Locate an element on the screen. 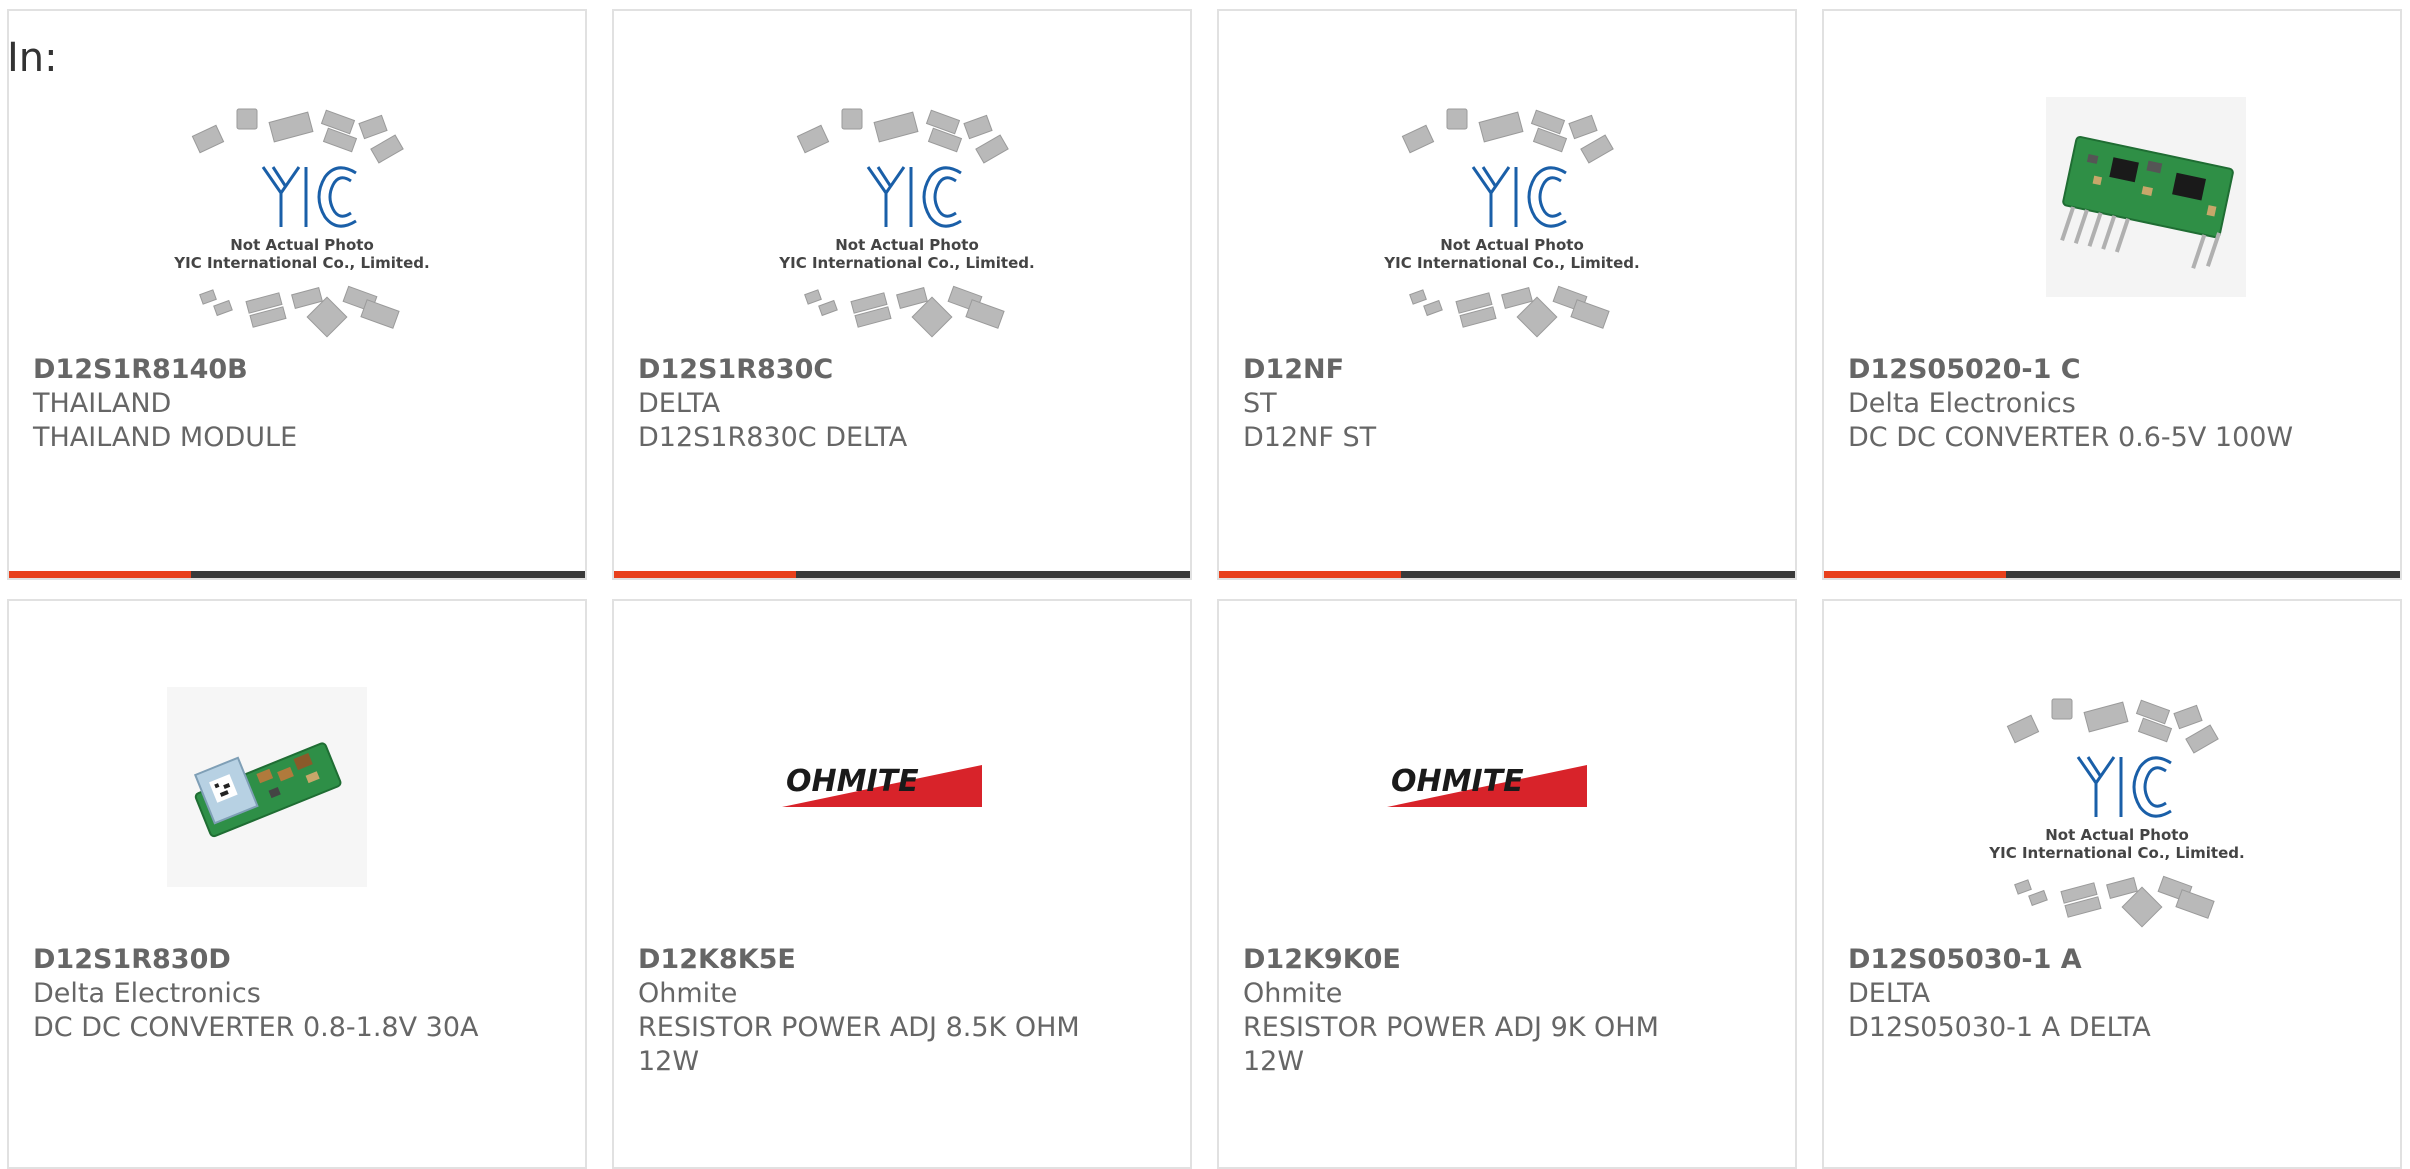  product-info: D12S05030-1 A DELTA D12S05030-1 A DELTA is located at coordinates (2112, 994).